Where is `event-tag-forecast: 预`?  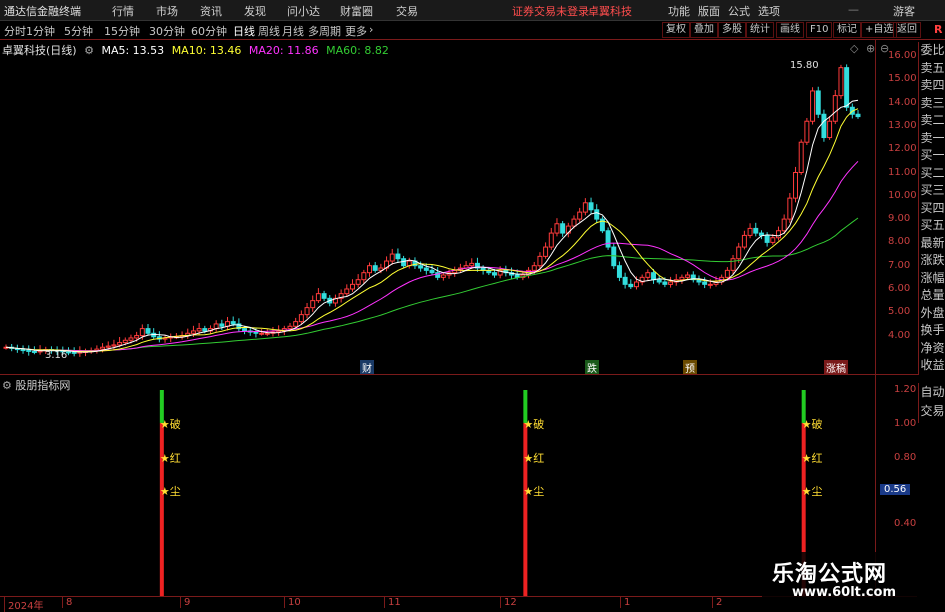 event-tag-forecast: 预 is located at coordinates (690, 367).